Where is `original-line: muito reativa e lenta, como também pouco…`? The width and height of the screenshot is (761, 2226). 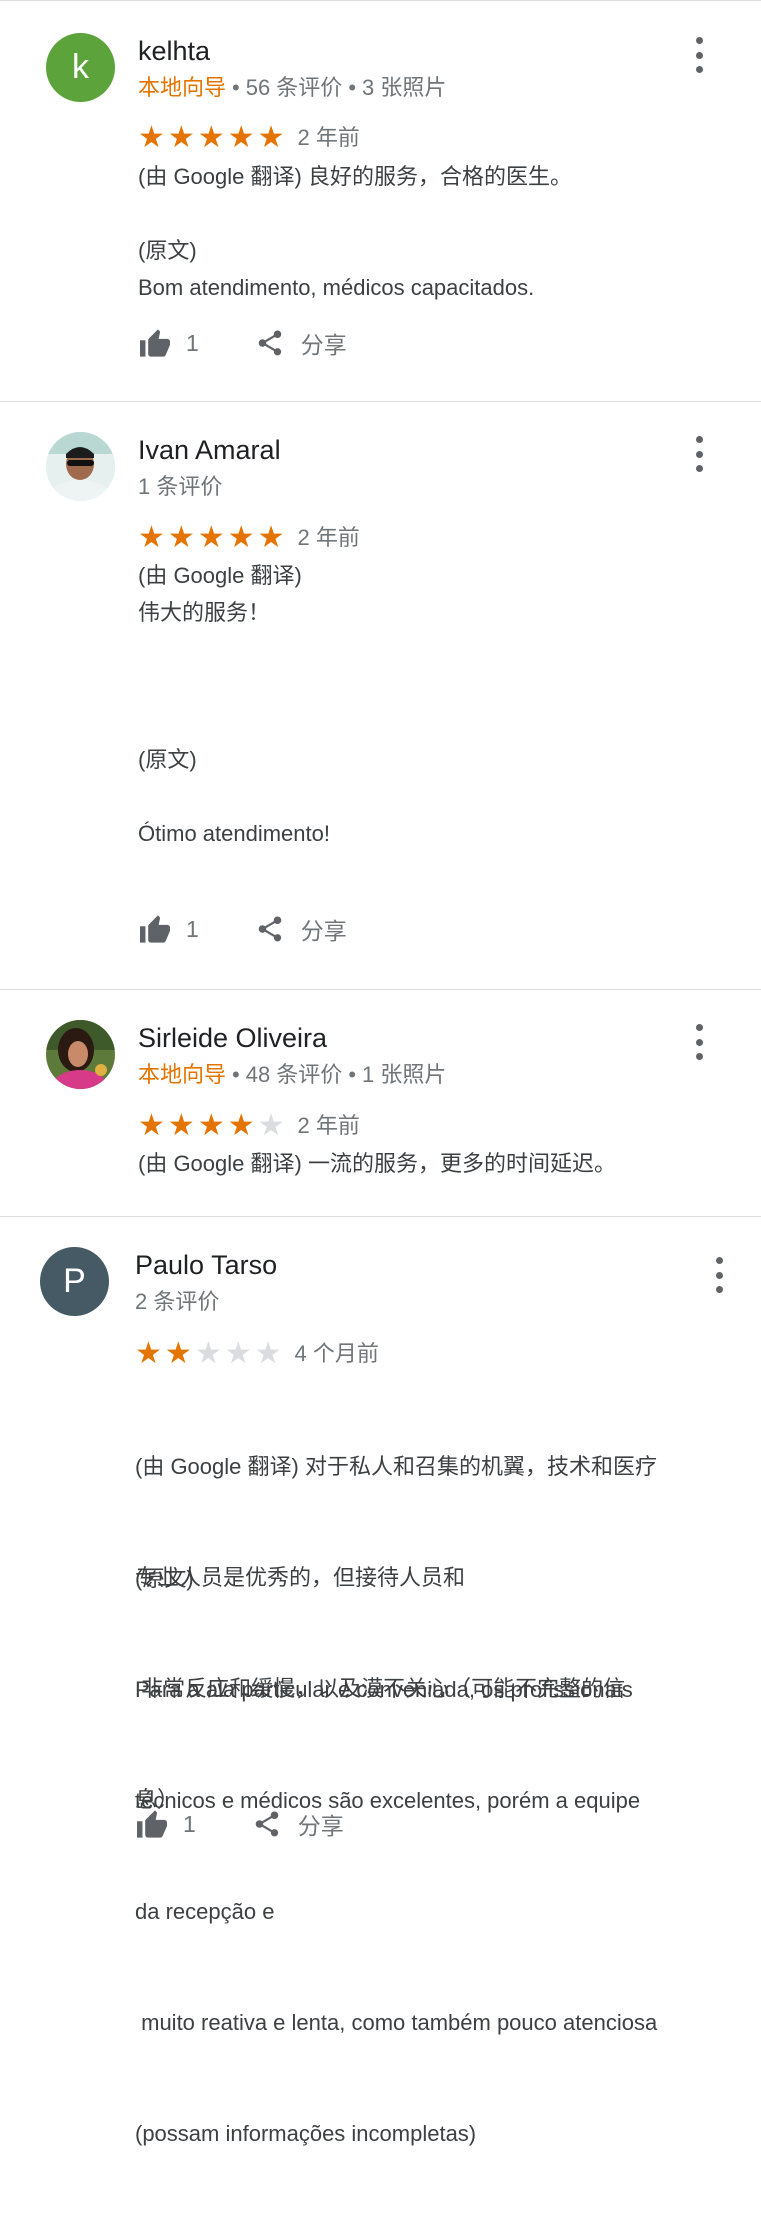 original-line: muito reativa e lenta, como também pouco… is located at coordinates (396, 2022).